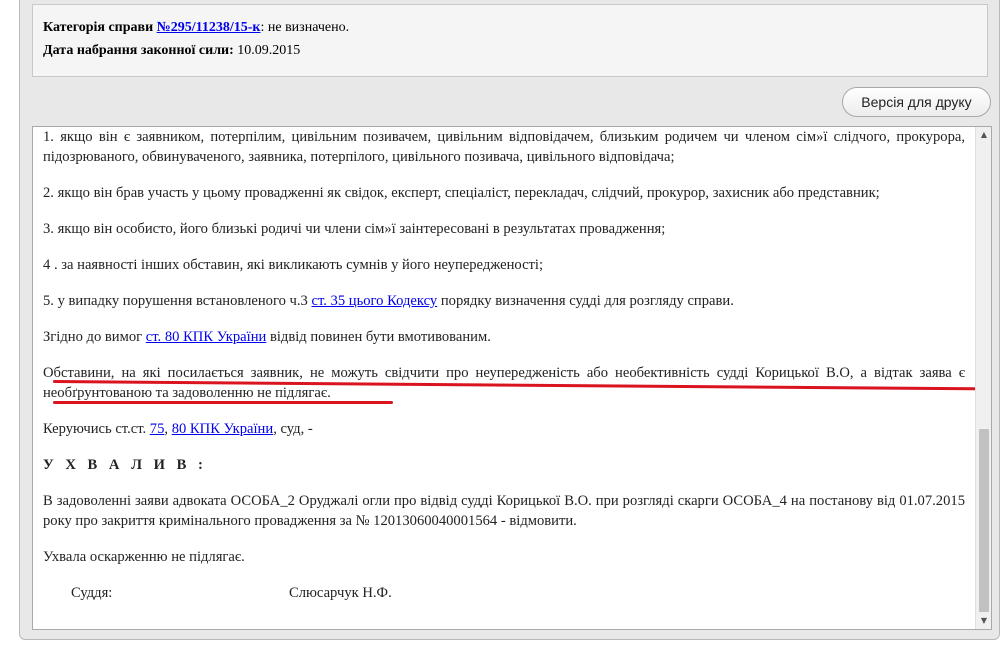 The height and width of the screenshot is (648, 1005). I want to click on kpk-80-link: 80 КПК України, so click(223, 429).